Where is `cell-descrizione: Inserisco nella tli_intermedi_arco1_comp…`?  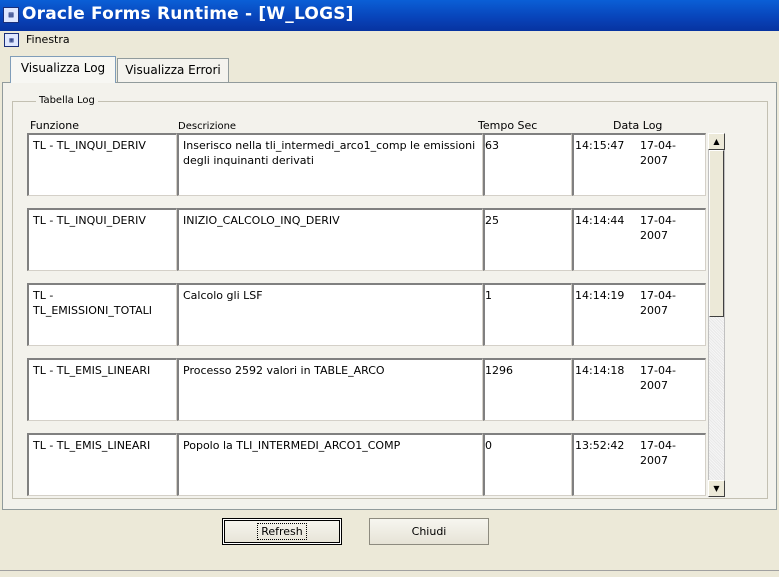 cell-descrizione: Inserisco nella tli_intermedi_arco1_comp… is located at coordinates (330, 164).